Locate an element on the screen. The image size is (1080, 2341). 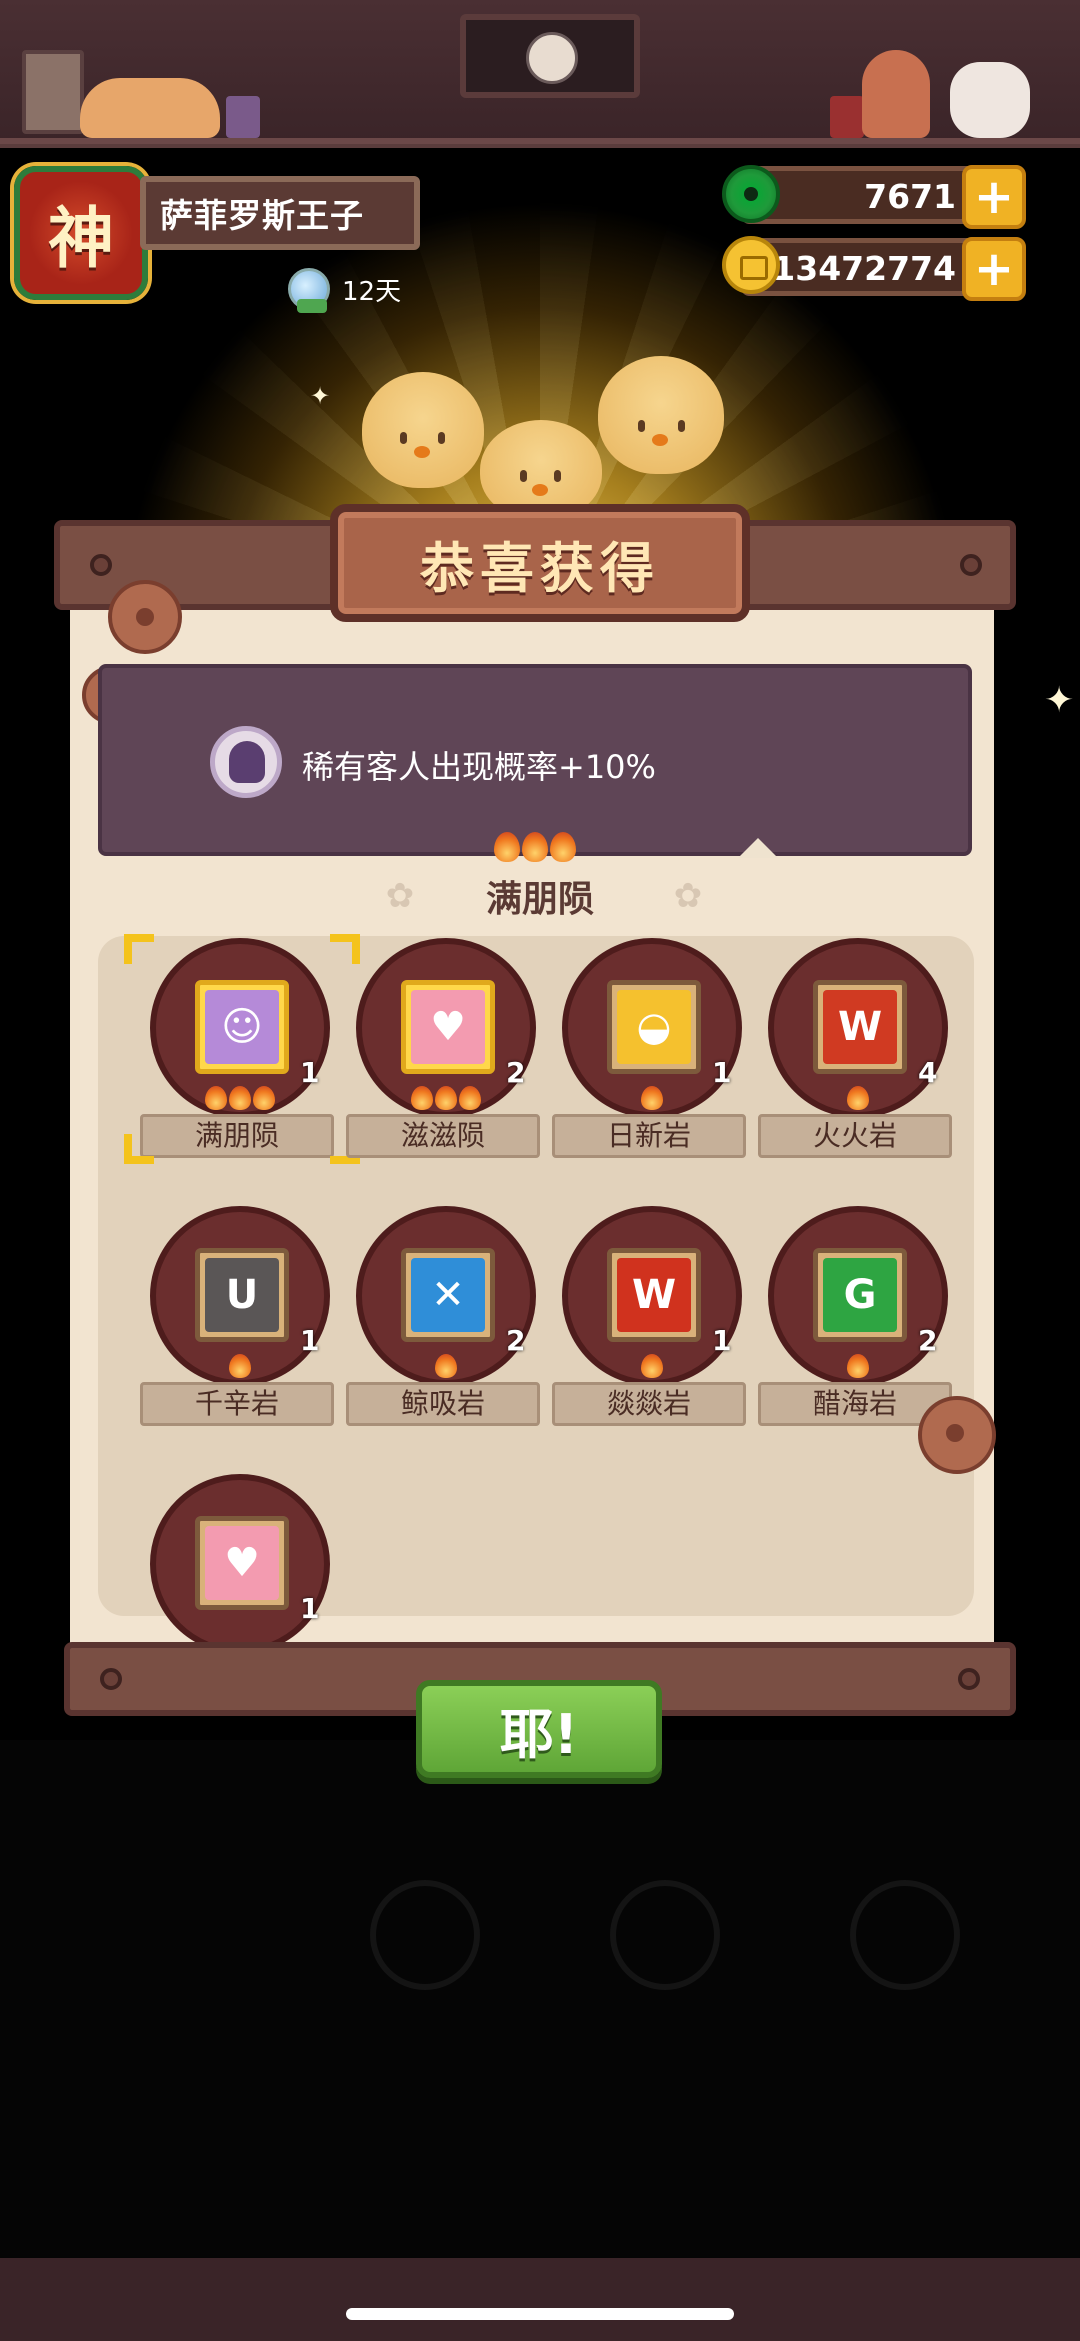
cloud-decoration-icon: ✿ is located at coordinates (688, 896).